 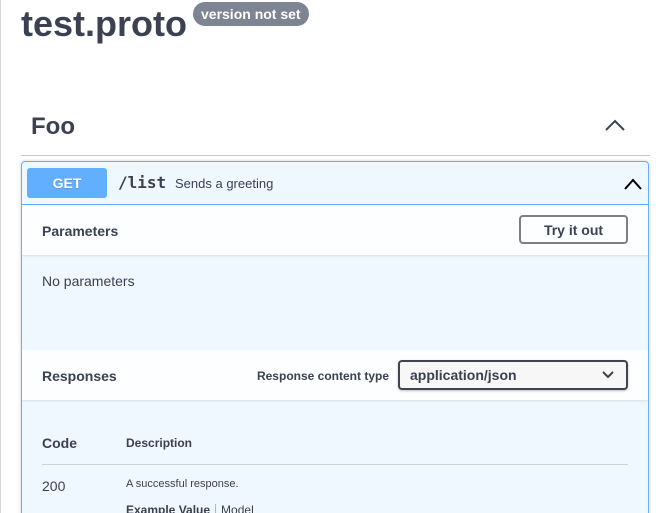 What do you see at coordinates (182, 484) in the screenshot?
I see `response-description: A successful response.` at bounding box center [182, 484].